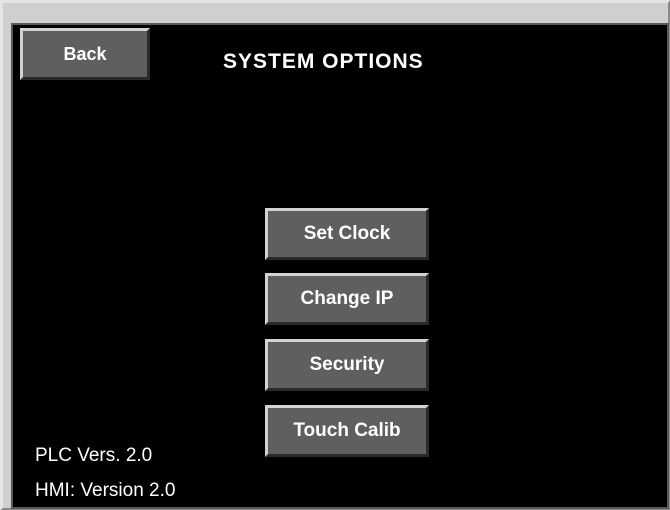 The width and height of the screenshot is (670, 510). What do you see at coordinates (347, 234) in the screenshot?
I see `set-clock-button: Set Clock` at bounding box center [347, 234].